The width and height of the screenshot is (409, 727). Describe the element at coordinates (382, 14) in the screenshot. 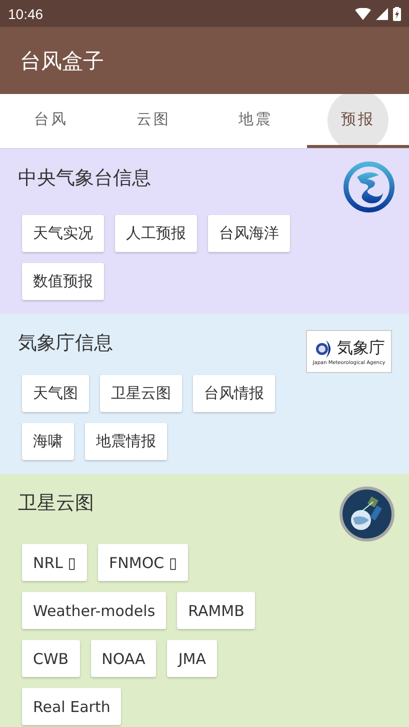

I see `signal-icon` at that location.